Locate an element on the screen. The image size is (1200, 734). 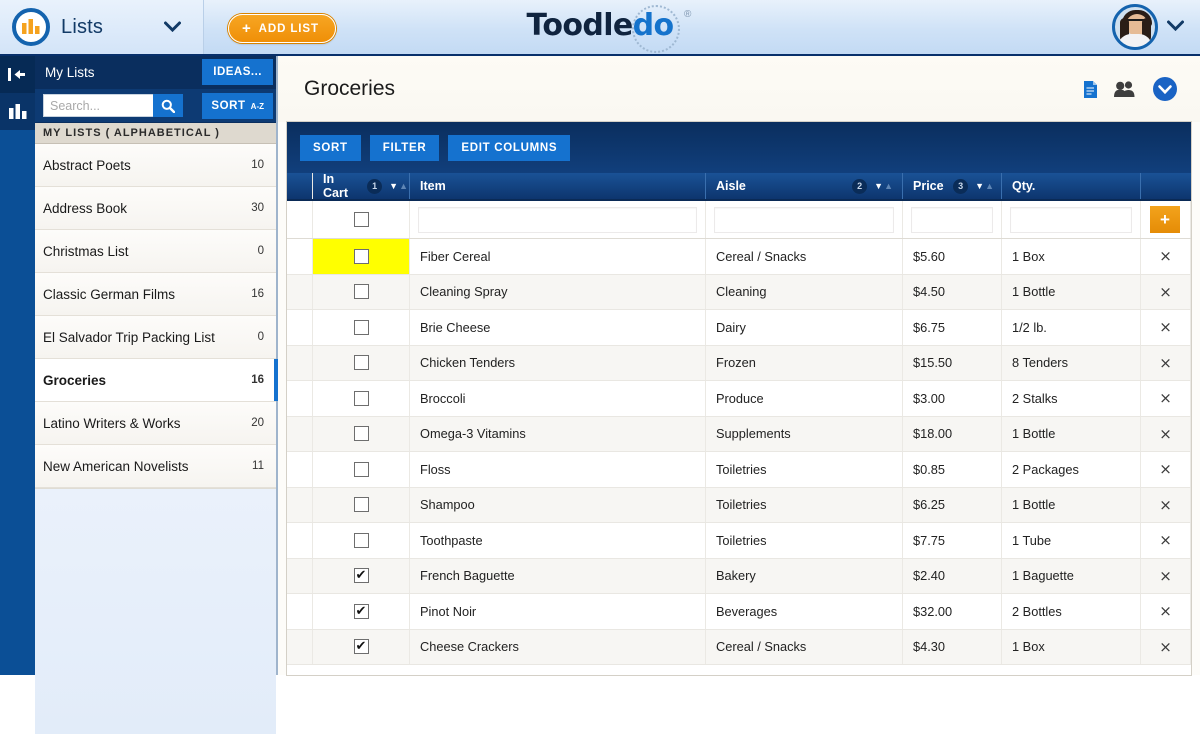
sidebar-item-new-american-novelists: New American Novelists 11 is located at coordinates (155, 466).